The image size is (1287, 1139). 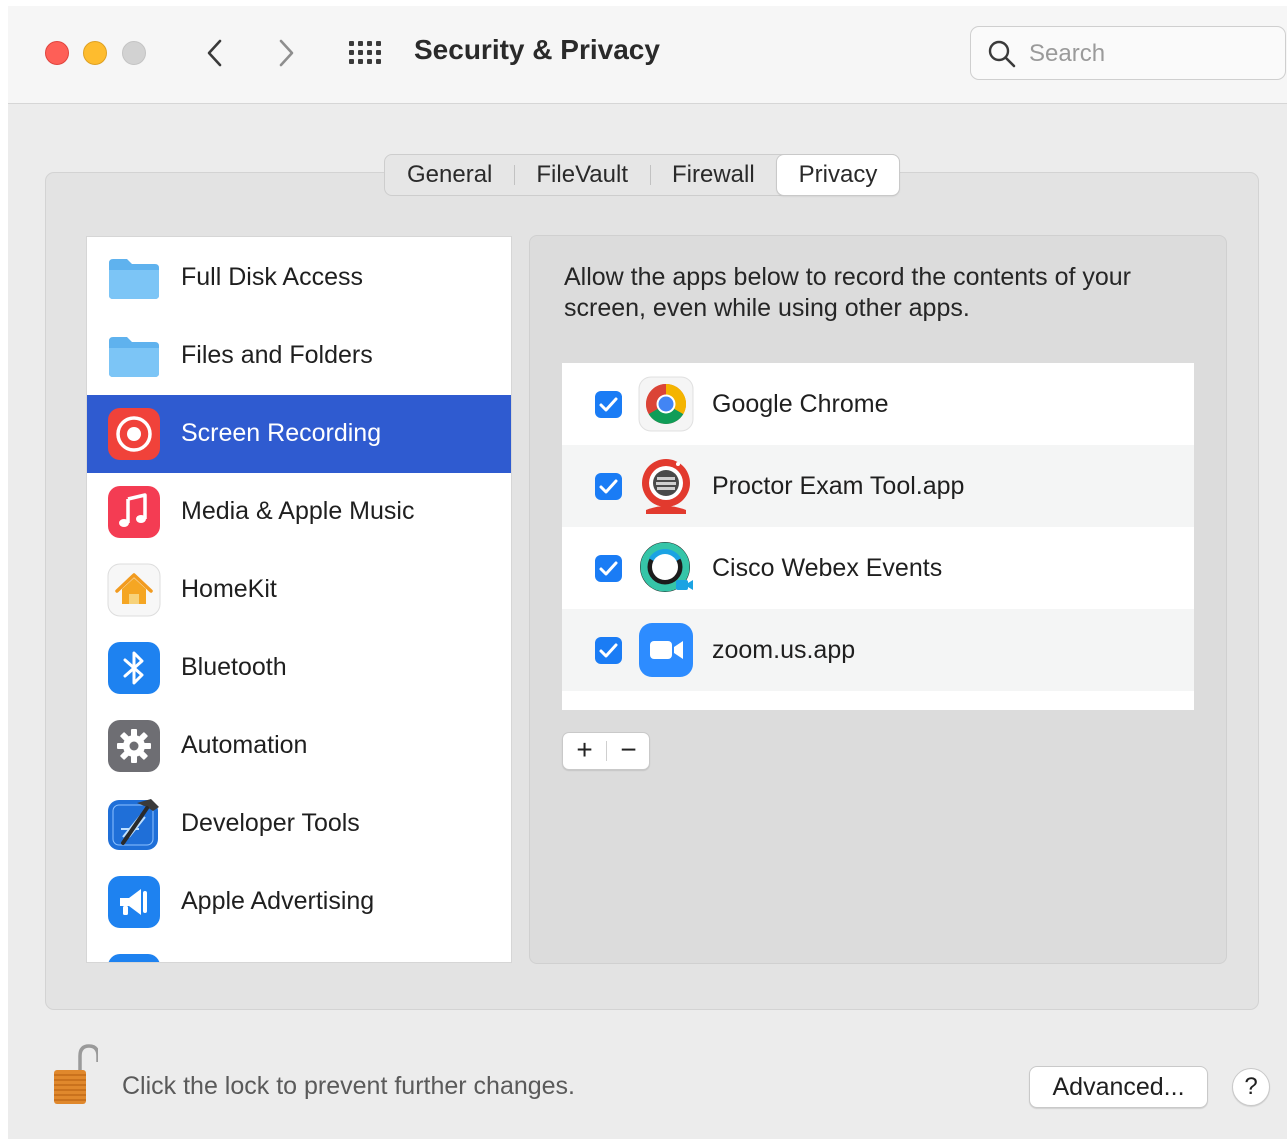 I want to click on sidebar-item-label: Full Disk Access, so click(x=272, y=277).